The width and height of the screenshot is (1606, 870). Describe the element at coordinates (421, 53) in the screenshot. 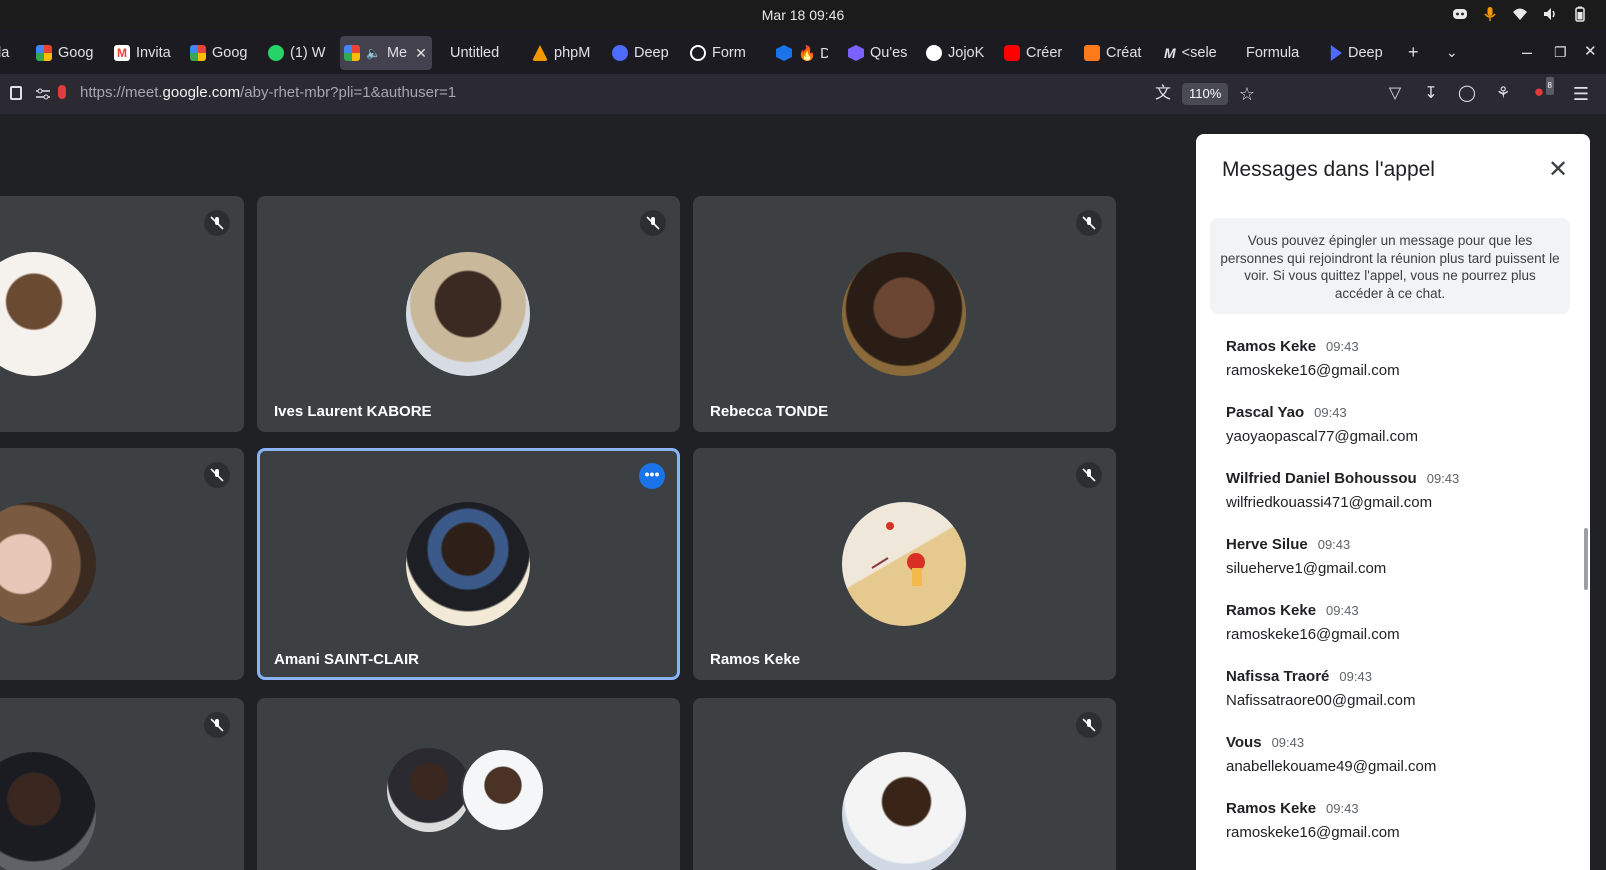

I see `close-tab-icon: ✕` at that location.